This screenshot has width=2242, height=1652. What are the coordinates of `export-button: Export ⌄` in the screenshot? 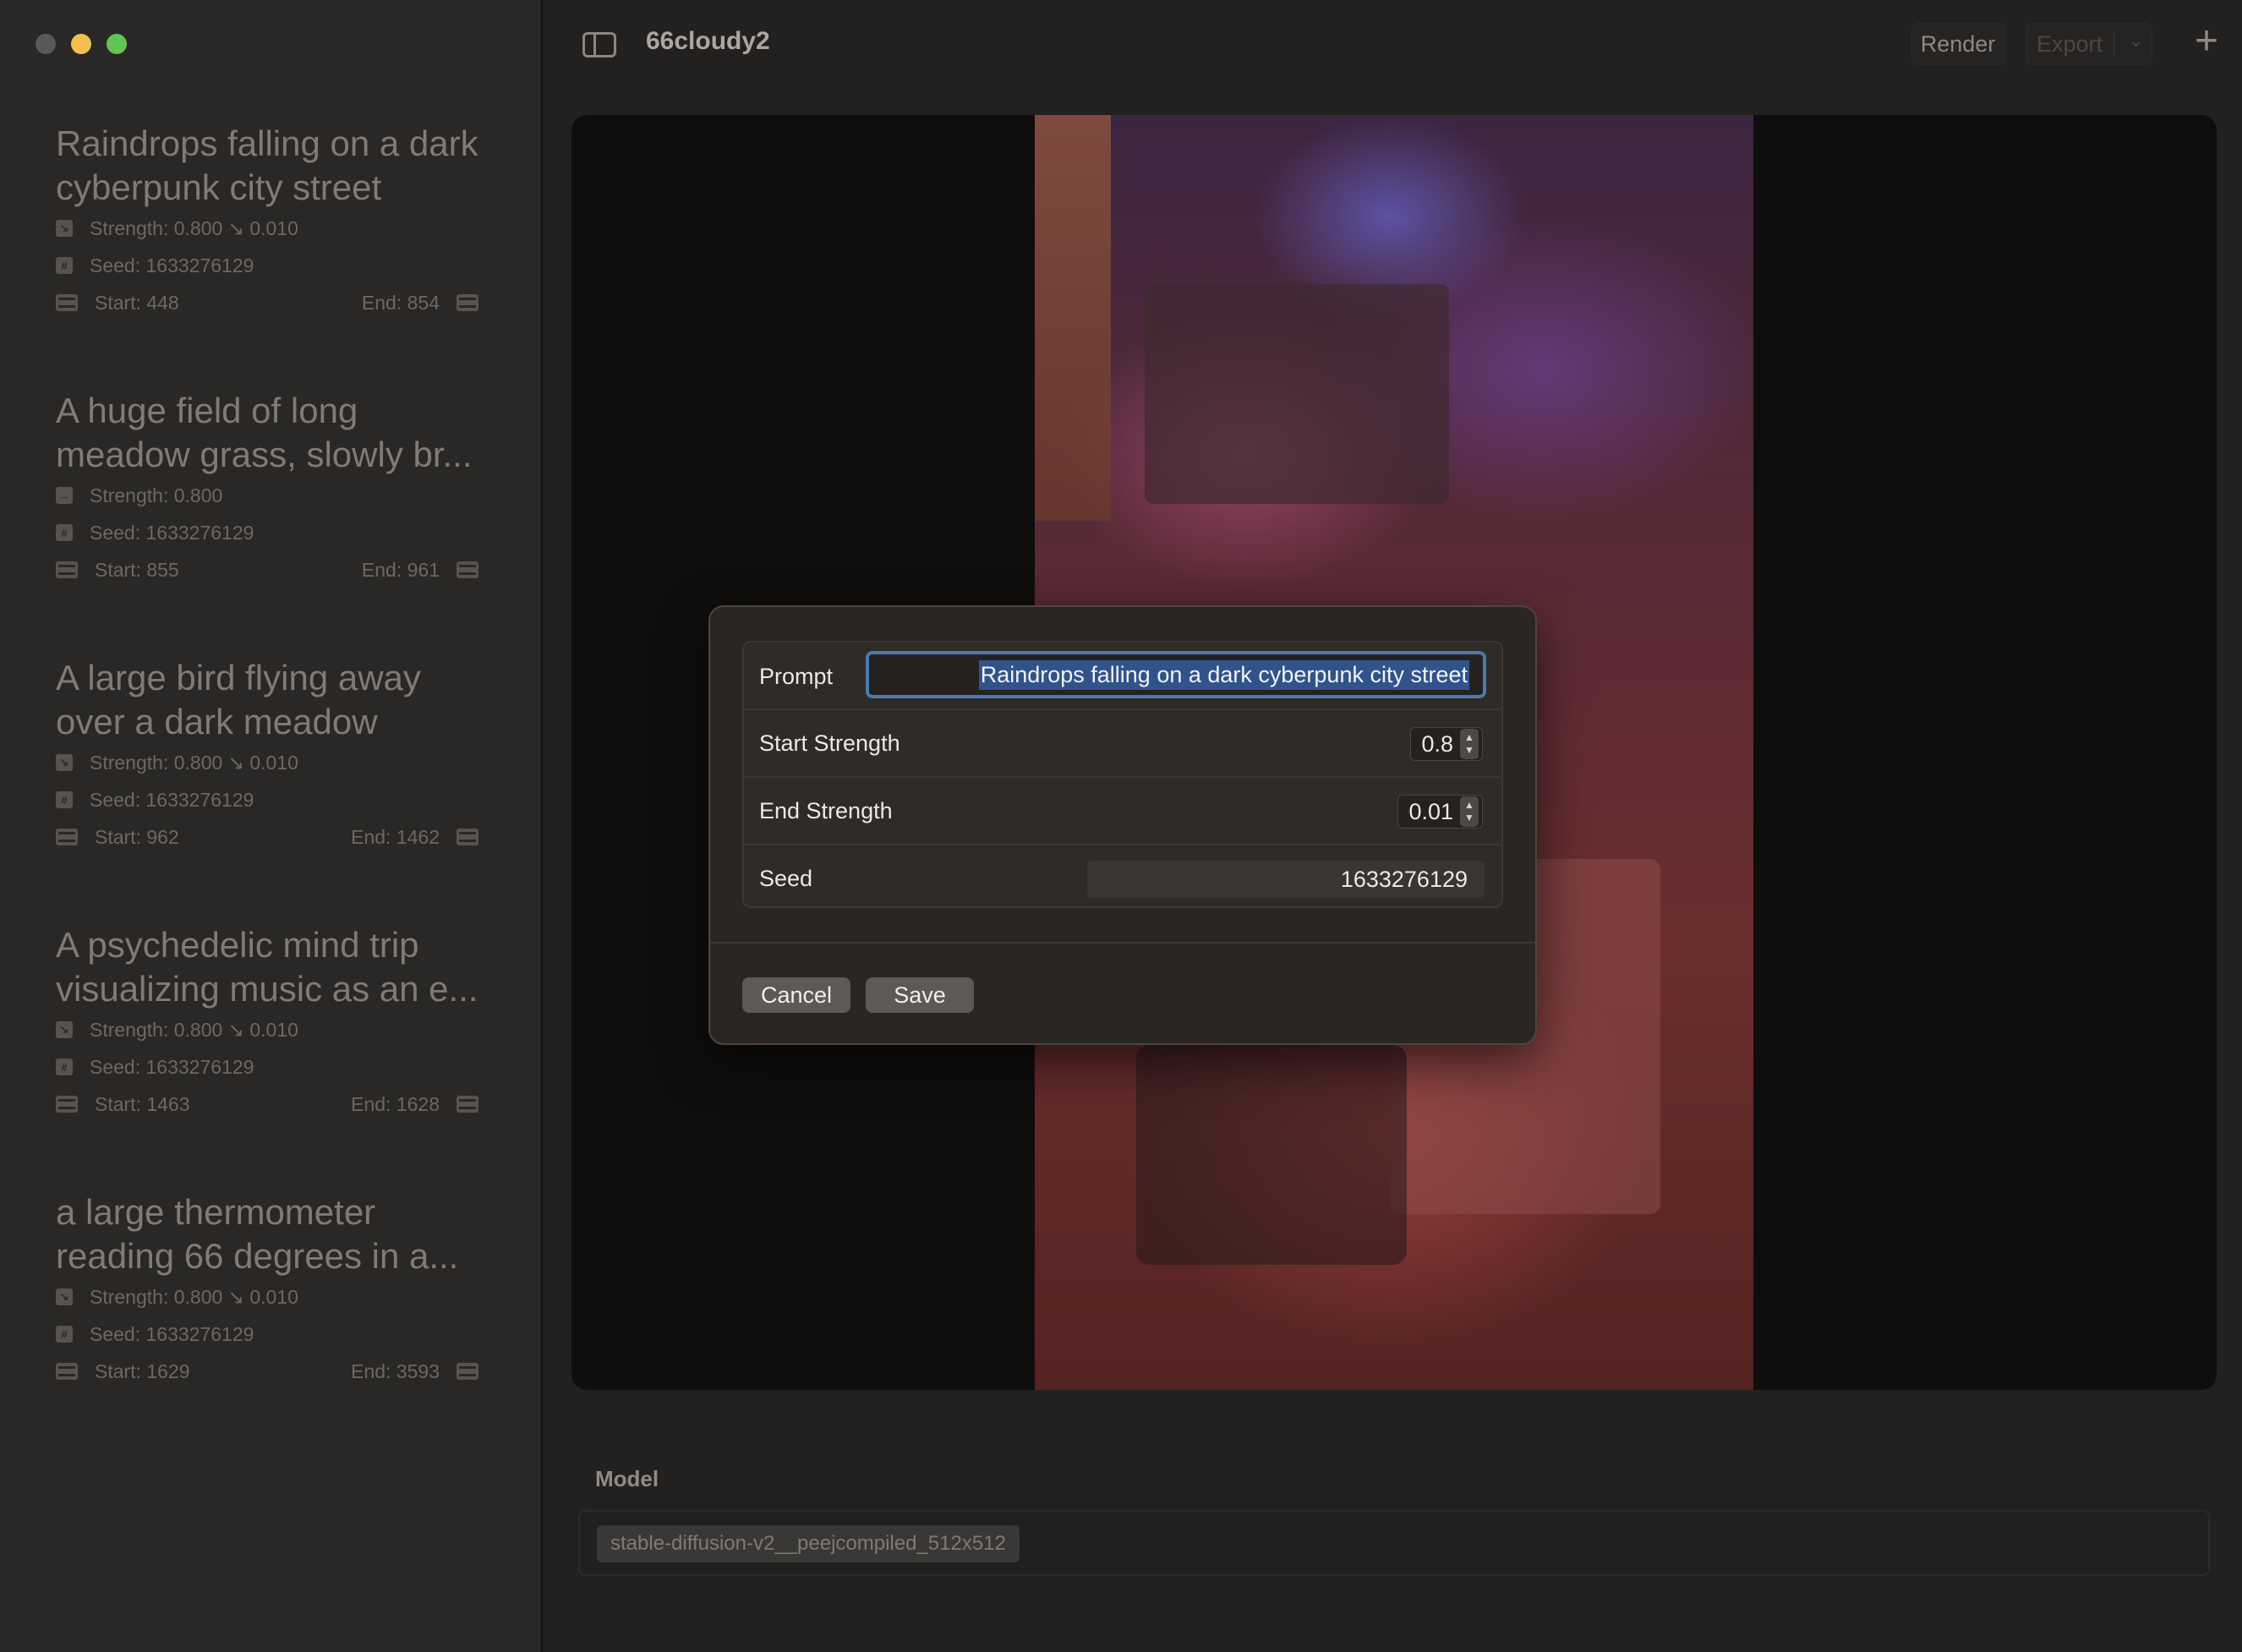 It's located at (2089, 44).